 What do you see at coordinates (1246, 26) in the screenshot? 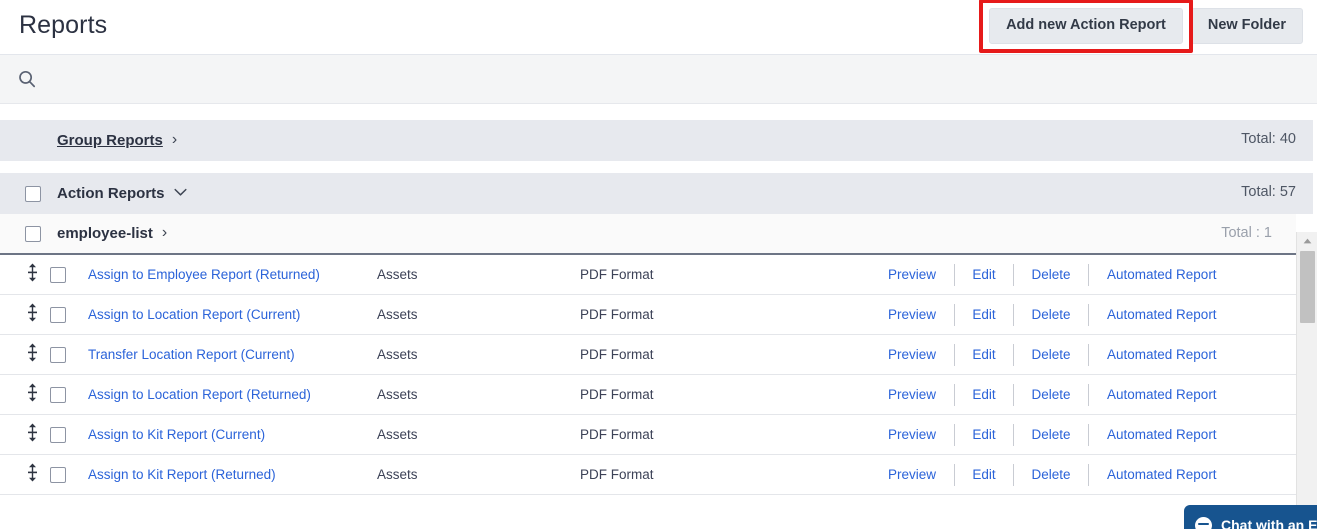
I see `new-folder-button: New Folder` at bounding box center [1246, 26].